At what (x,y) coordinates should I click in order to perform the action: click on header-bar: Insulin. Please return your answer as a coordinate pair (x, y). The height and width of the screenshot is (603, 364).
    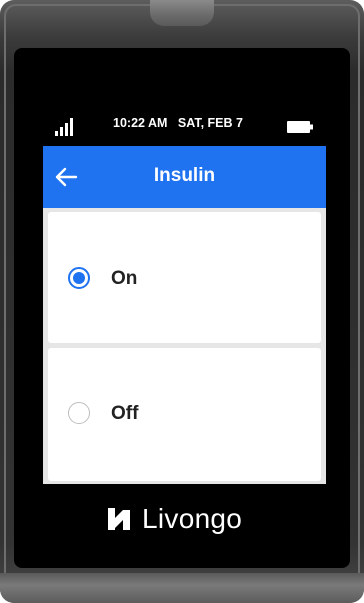
    Looking at the image, I should click on (184, 177).